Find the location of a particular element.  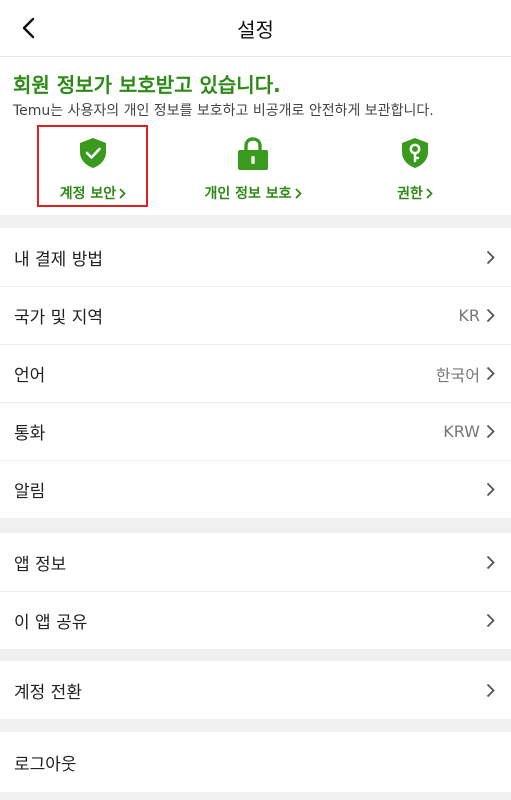

privacy-protection-shortcut: 개인 정보 보호 is located at coordinates (253, 165).